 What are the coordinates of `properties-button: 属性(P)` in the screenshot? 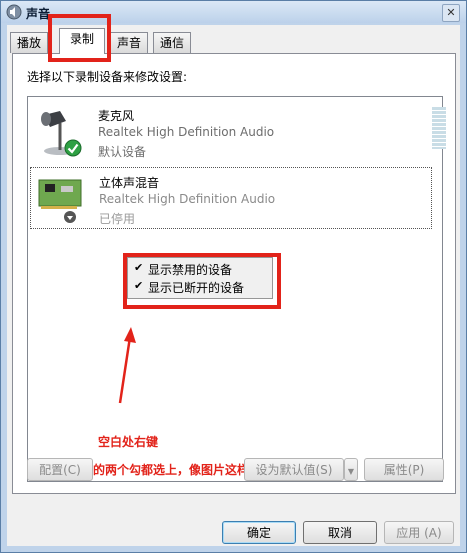 It's located at (404, 469).